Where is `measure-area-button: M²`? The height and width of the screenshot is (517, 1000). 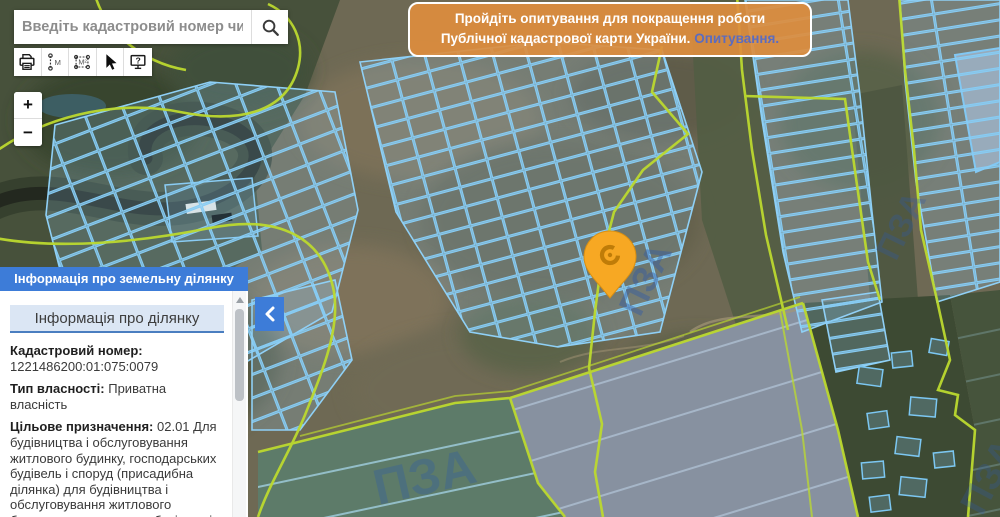 measure-area-button: M² is located at coordinates (83, 62).